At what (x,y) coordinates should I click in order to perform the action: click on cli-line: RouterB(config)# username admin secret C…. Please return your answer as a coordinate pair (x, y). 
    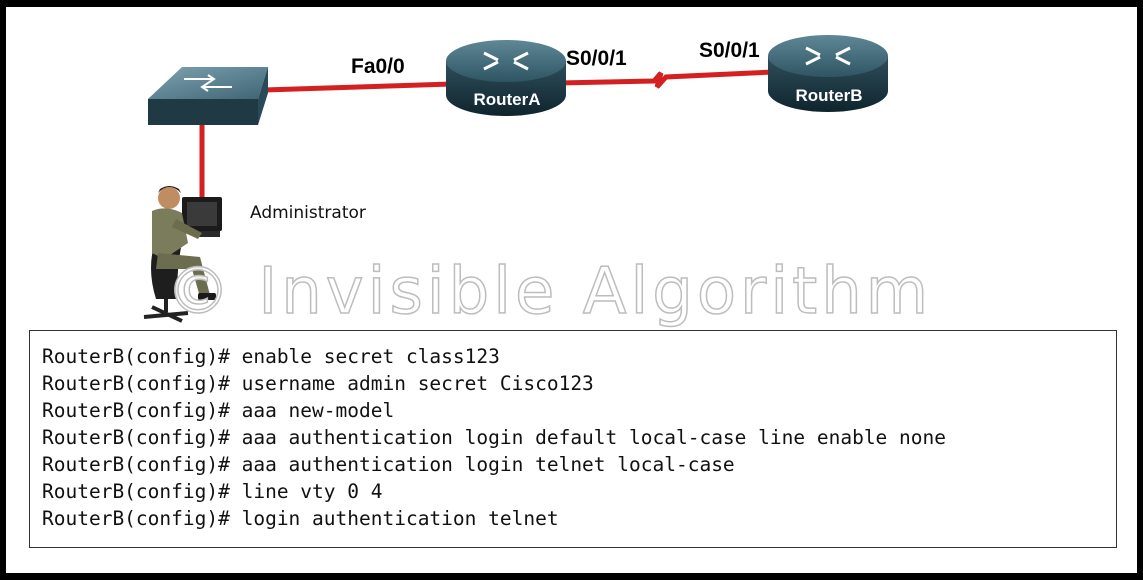
    Looking at the image, I should click on (318, 383).